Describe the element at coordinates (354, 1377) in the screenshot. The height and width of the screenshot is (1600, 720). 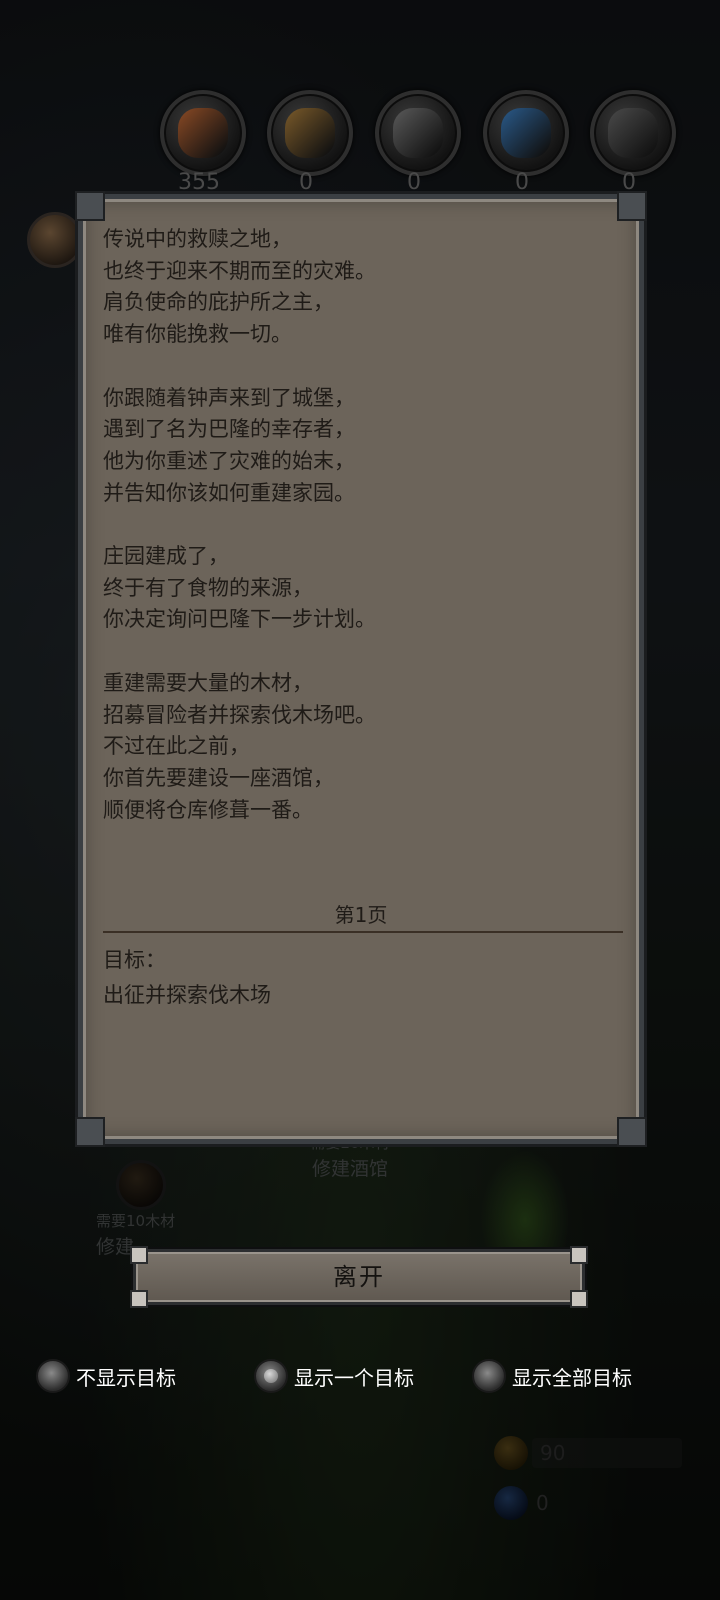
I see `option-label: 显示一个目标` at that location.